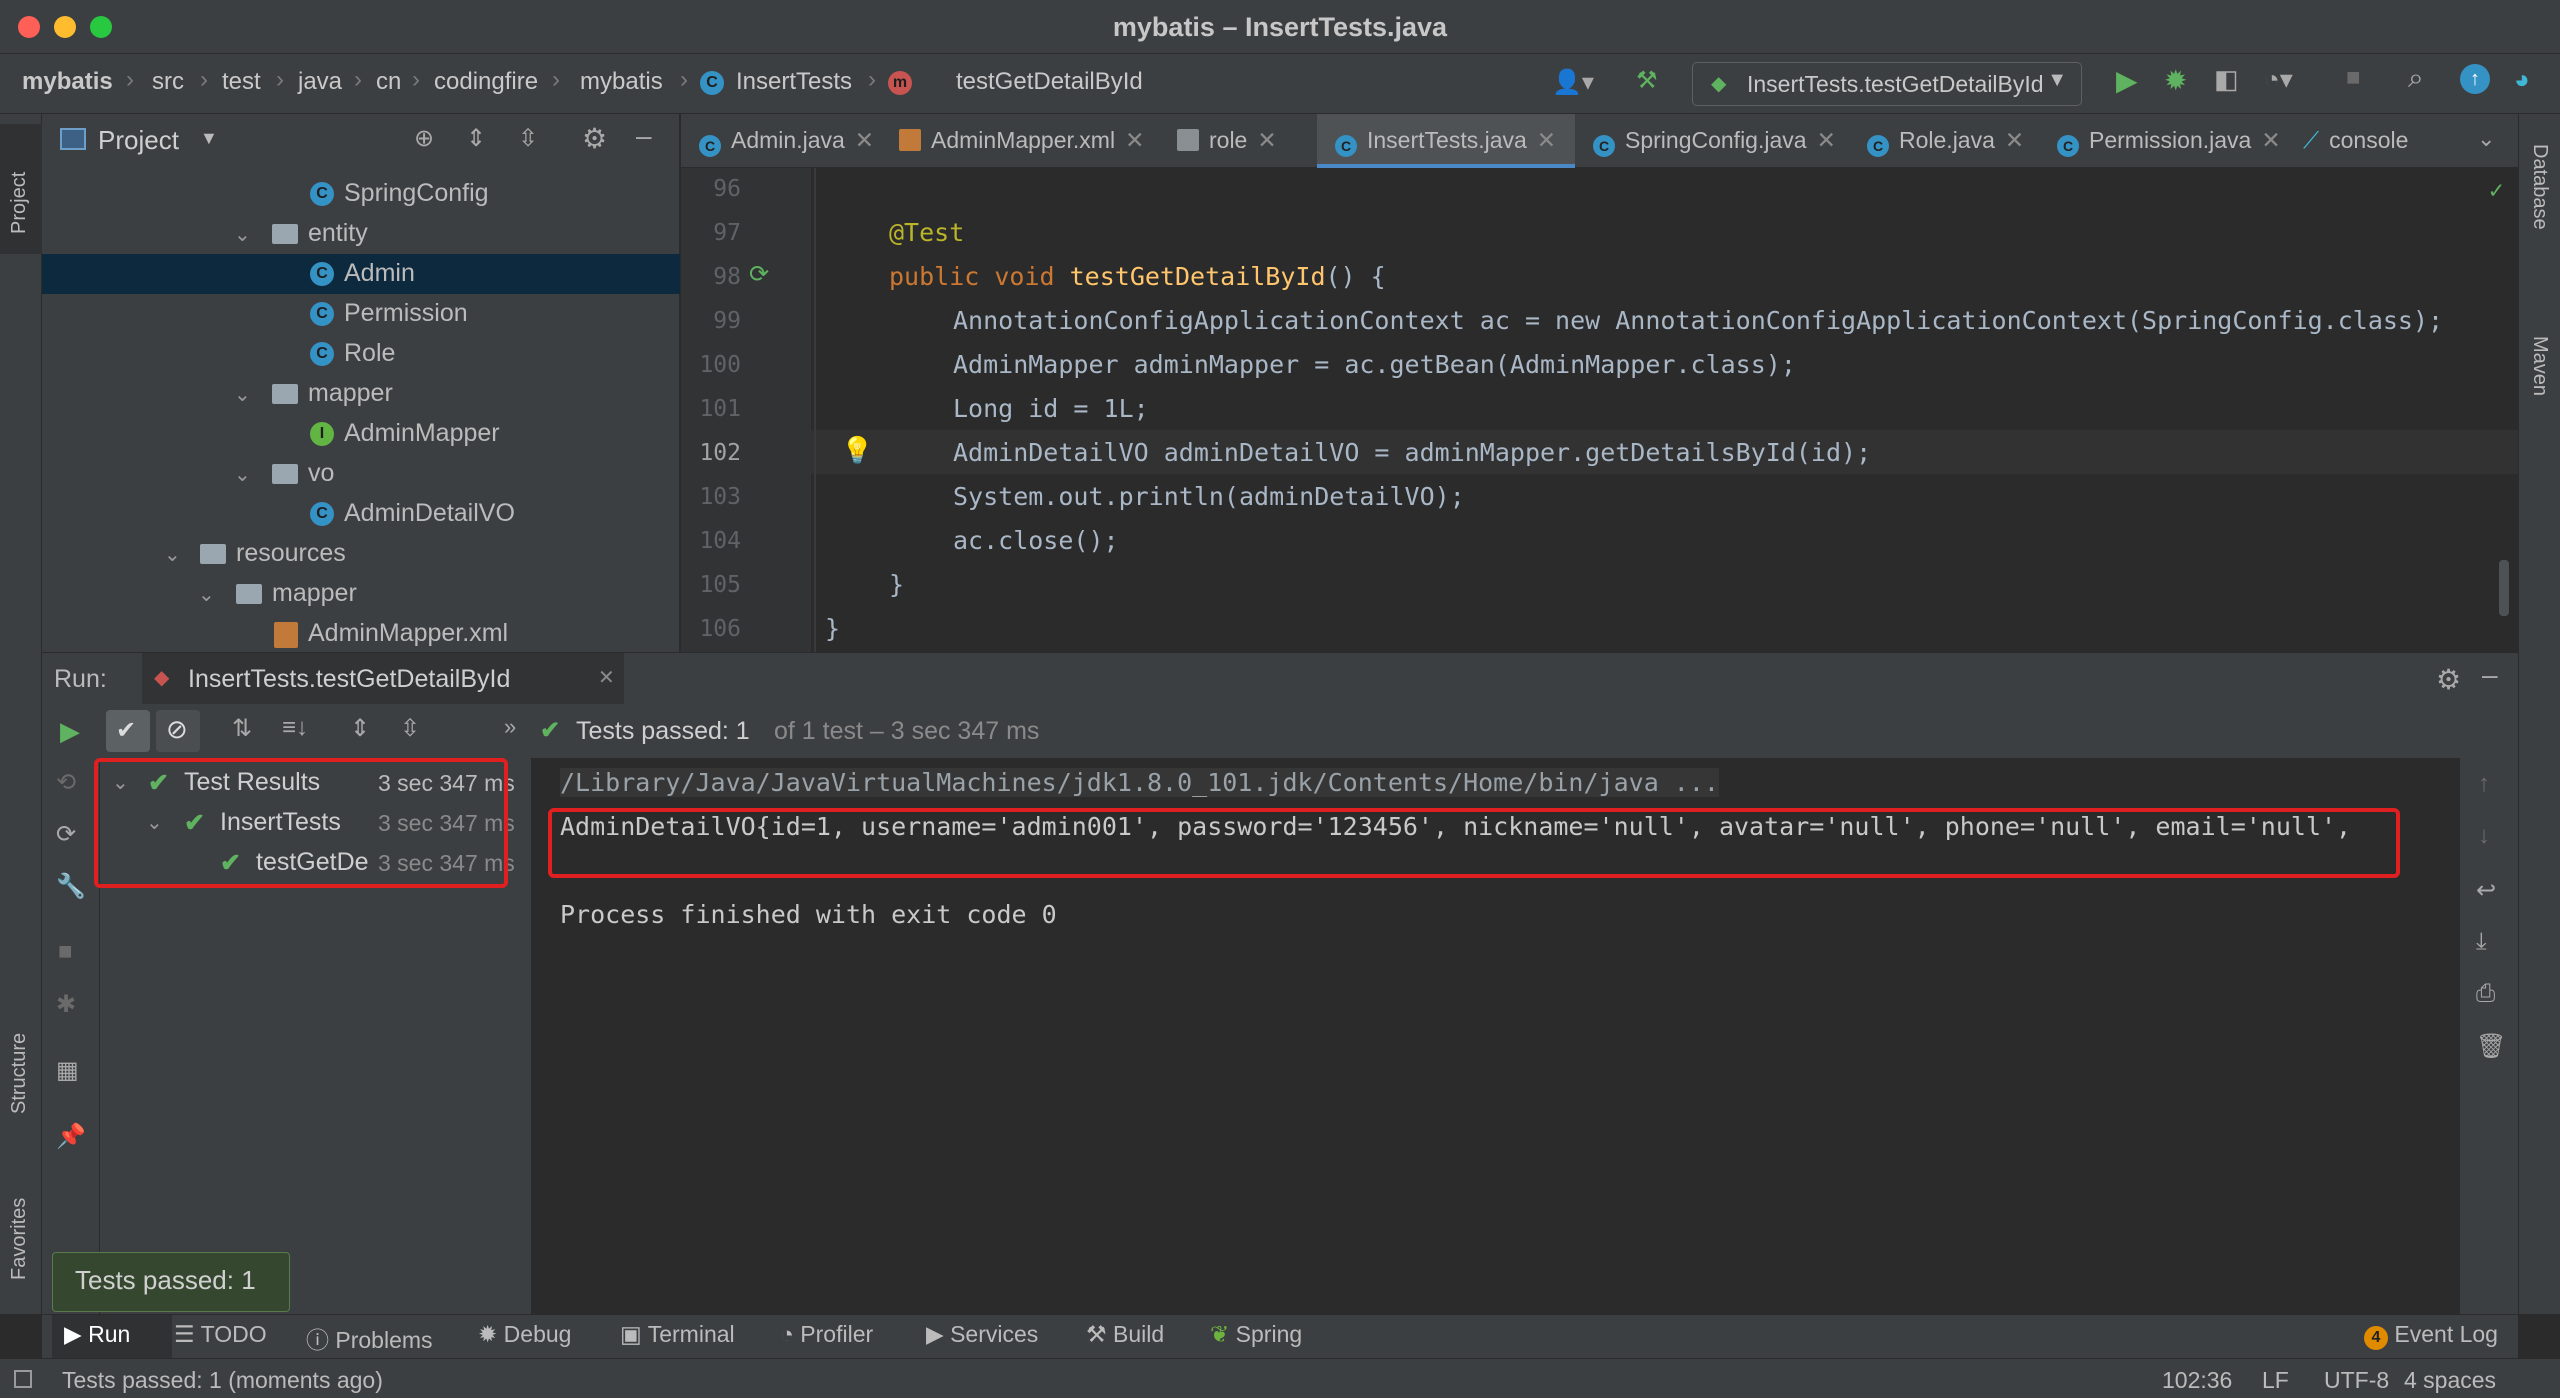 The height and width of the screenshot is (1398, 2560). I want to click on rerun-failed-icon: ⟲, so click(66, 782).